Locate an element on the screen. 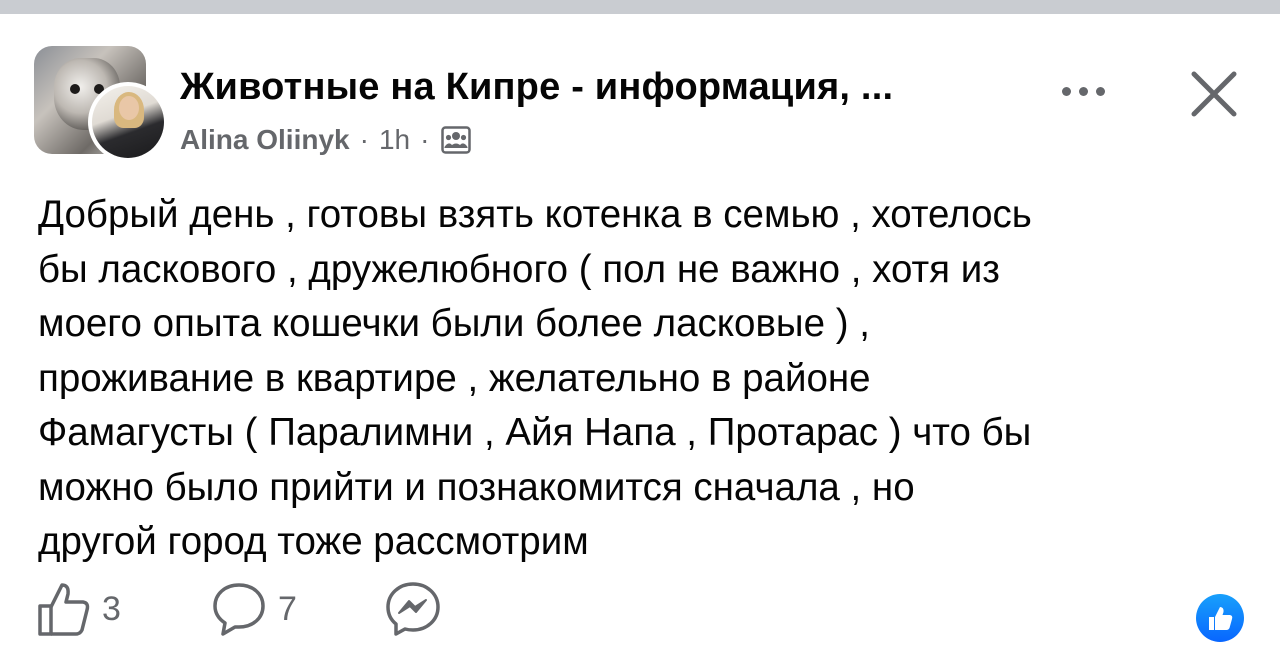 This screenshot has height=663, width=1280. close-icon is located at coordinates (1214, 94).